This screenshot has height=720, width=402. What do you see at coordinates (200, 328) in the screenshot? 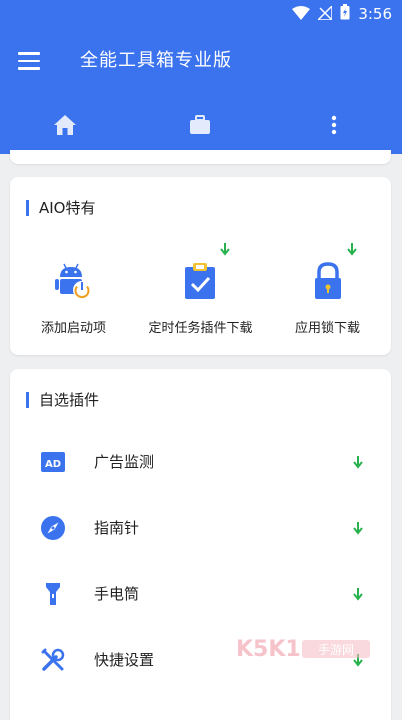
I see `aio-item-label: 定时任务插件下载` at bounding box center [200, 328].